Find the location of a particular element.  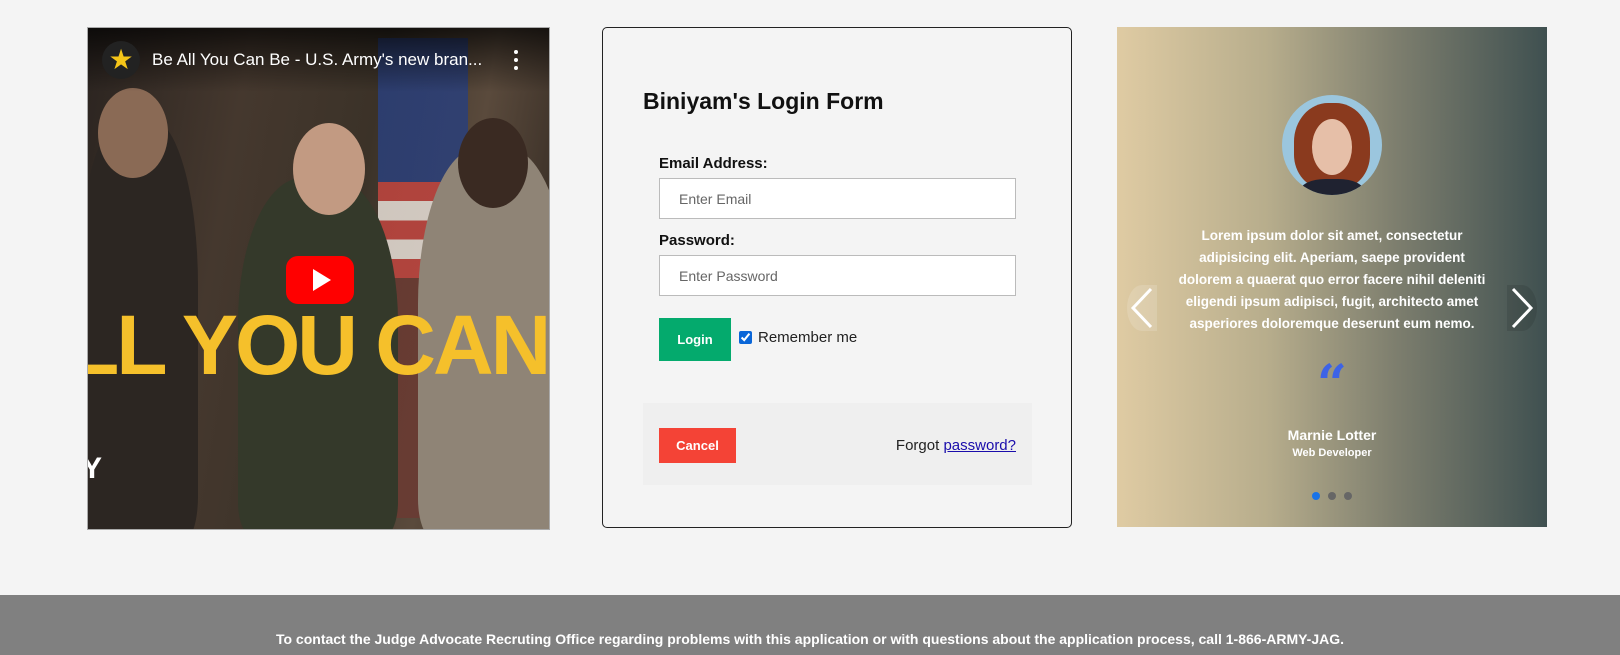

carousel-indicators is located at coordinates (1332, 496).